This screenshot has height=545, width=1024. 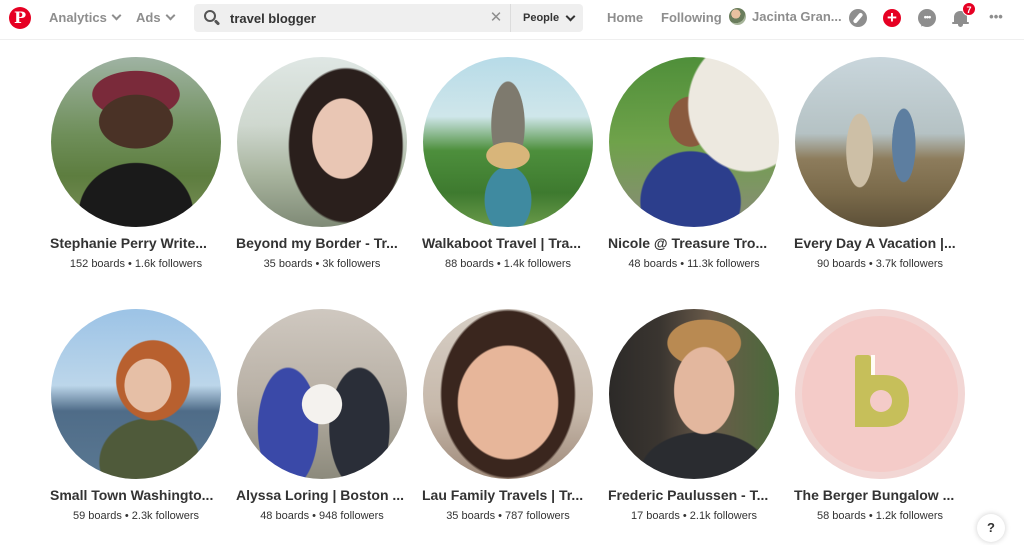 I want to click on board-count: 59 boards, so click(x=97, y=516).